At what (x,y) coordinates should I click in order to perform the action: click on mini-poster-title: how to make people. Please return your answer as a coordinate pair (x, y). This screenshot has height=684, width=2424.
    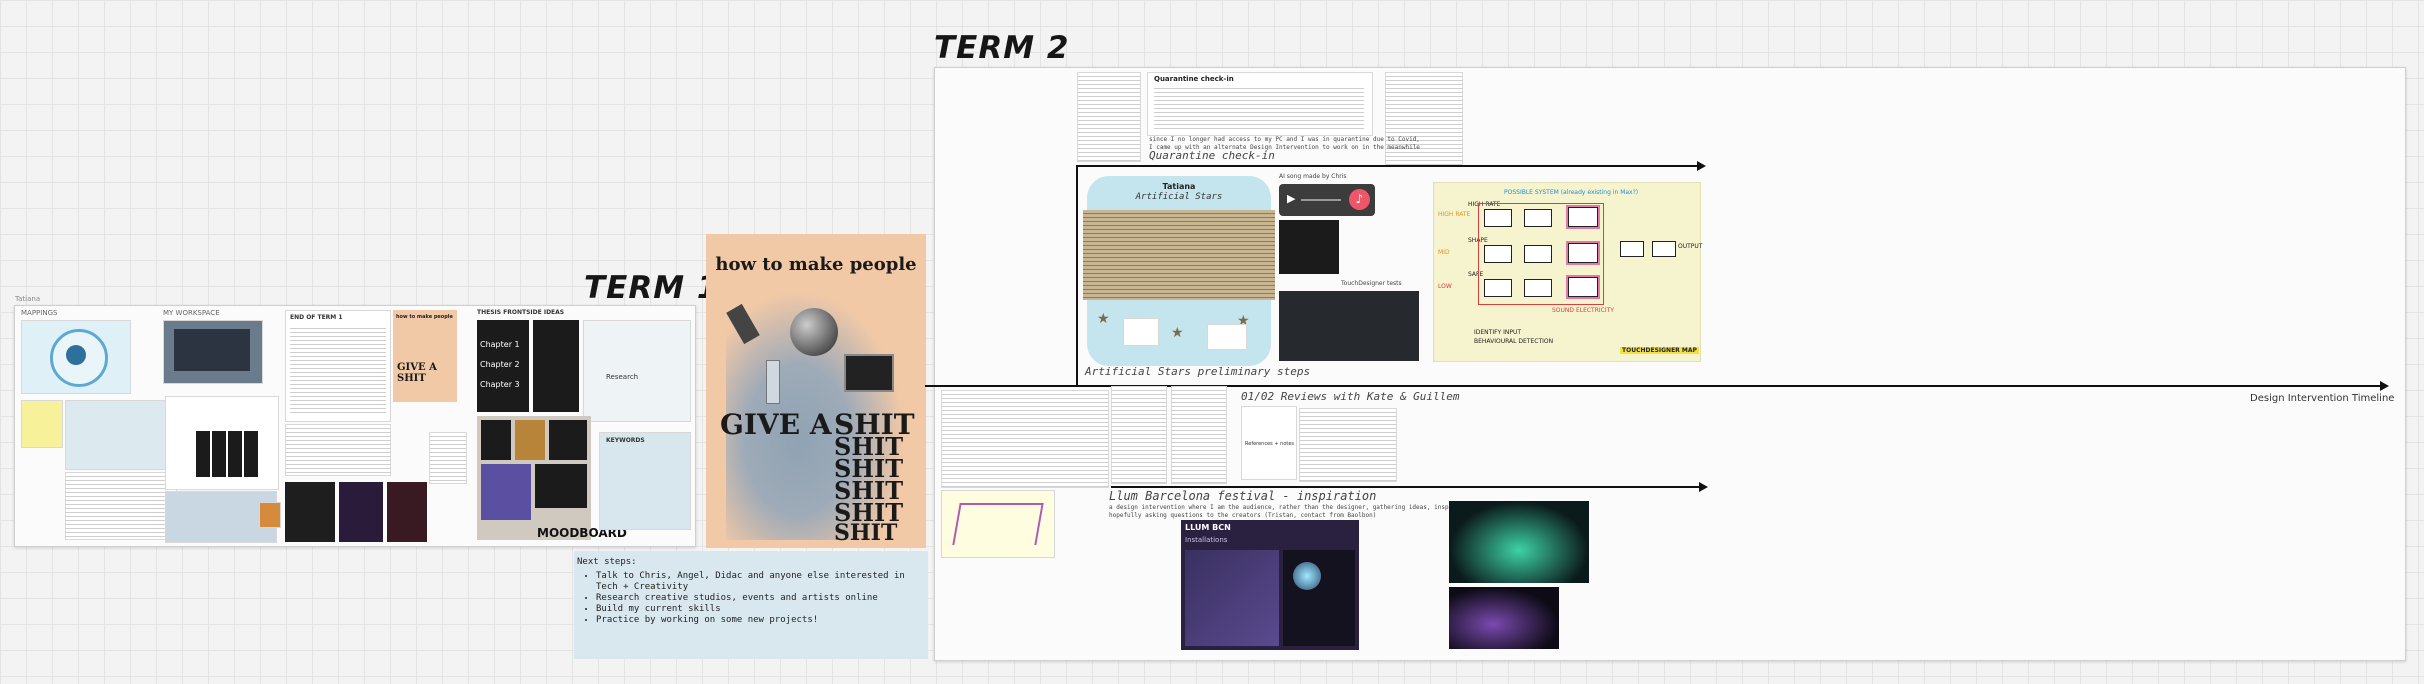
    Looking at the image, I should click on (424, 317).